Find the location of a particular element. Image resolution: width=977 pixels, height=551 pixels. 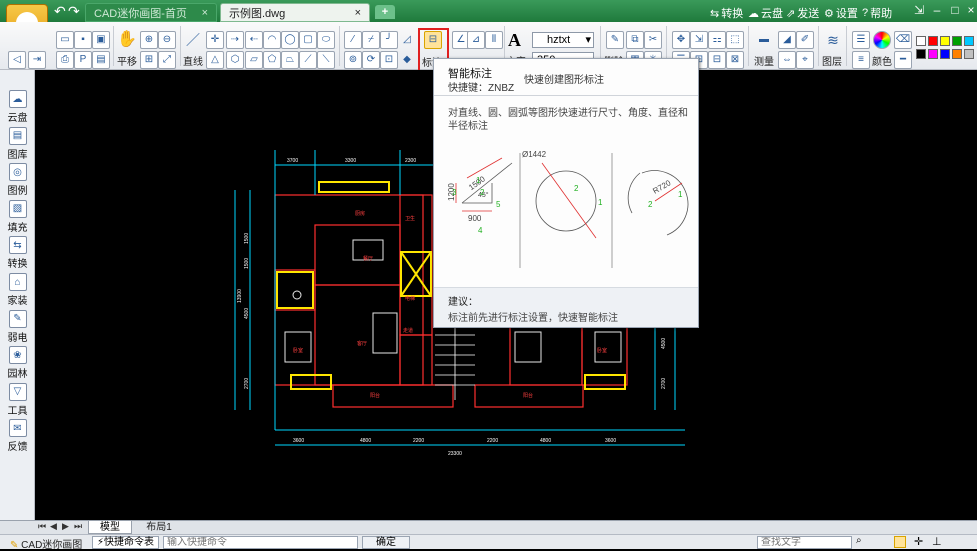

polygon-icon: ⬠ is located at coordinates (272, 60).